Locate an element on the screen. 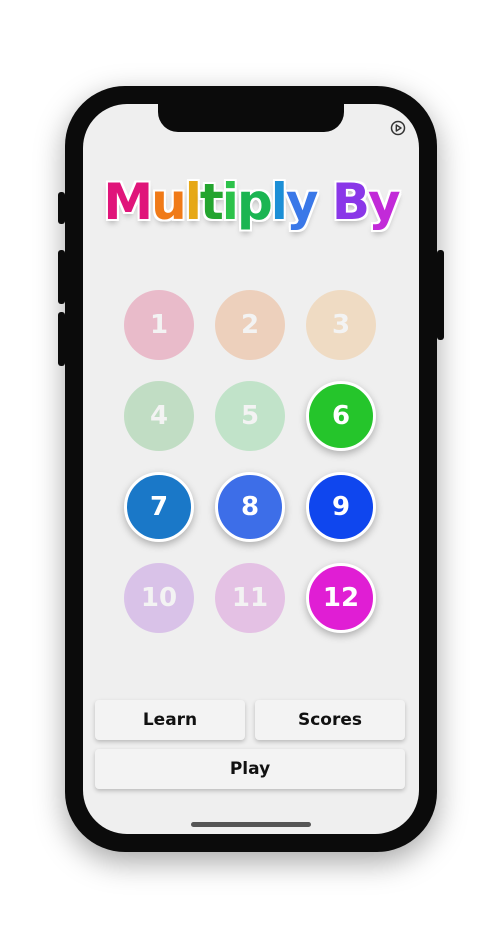 The height and width of the screenshot is (926, 502). title-letter: u is located at coordinates (169, 202).